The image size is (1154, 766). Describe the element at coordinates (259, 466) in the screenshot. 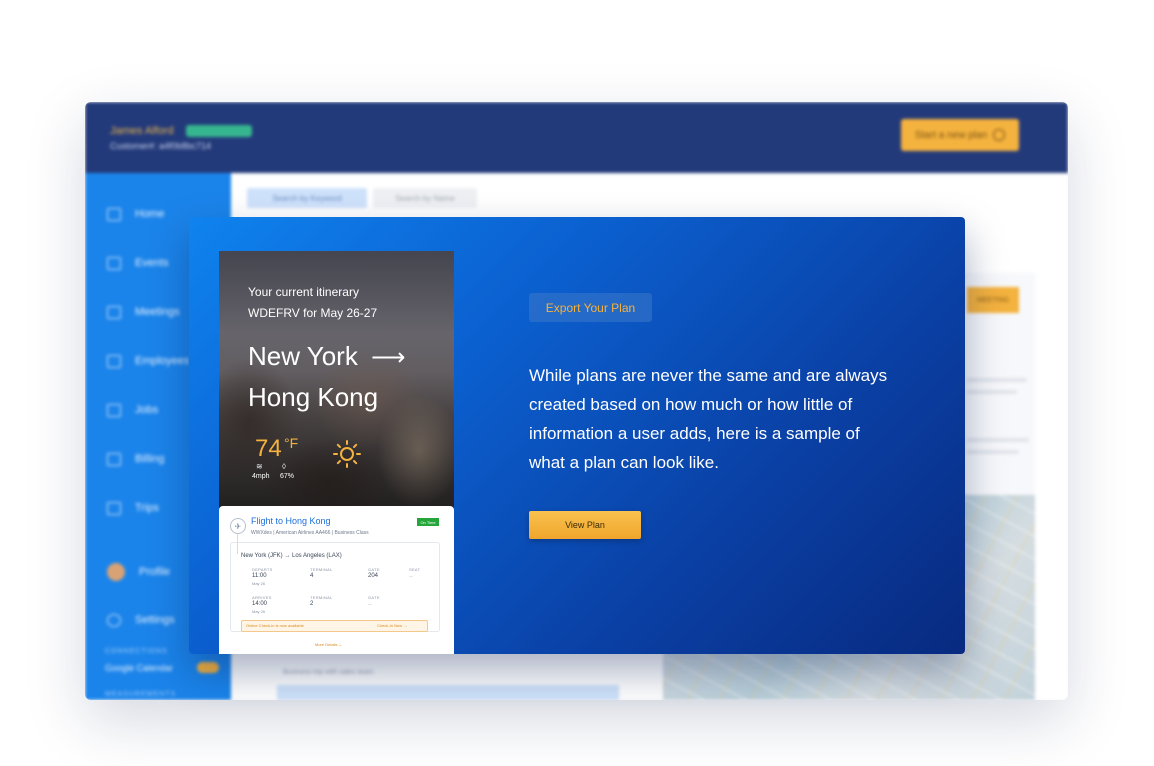

I see `wind-icon: ≋` at that location.